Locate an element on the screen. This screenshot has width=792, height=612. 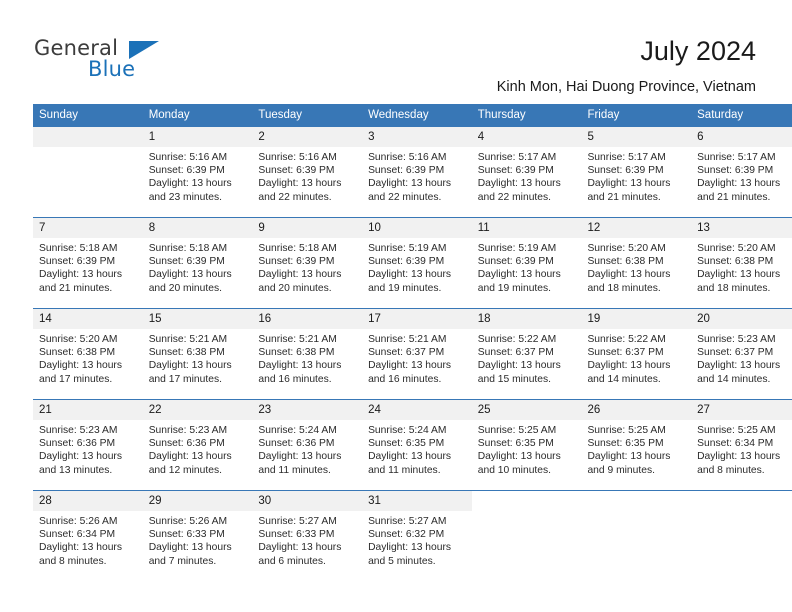
sunrise-time: Sunrise: 5:27 AM is located at coordinates (407, 521).